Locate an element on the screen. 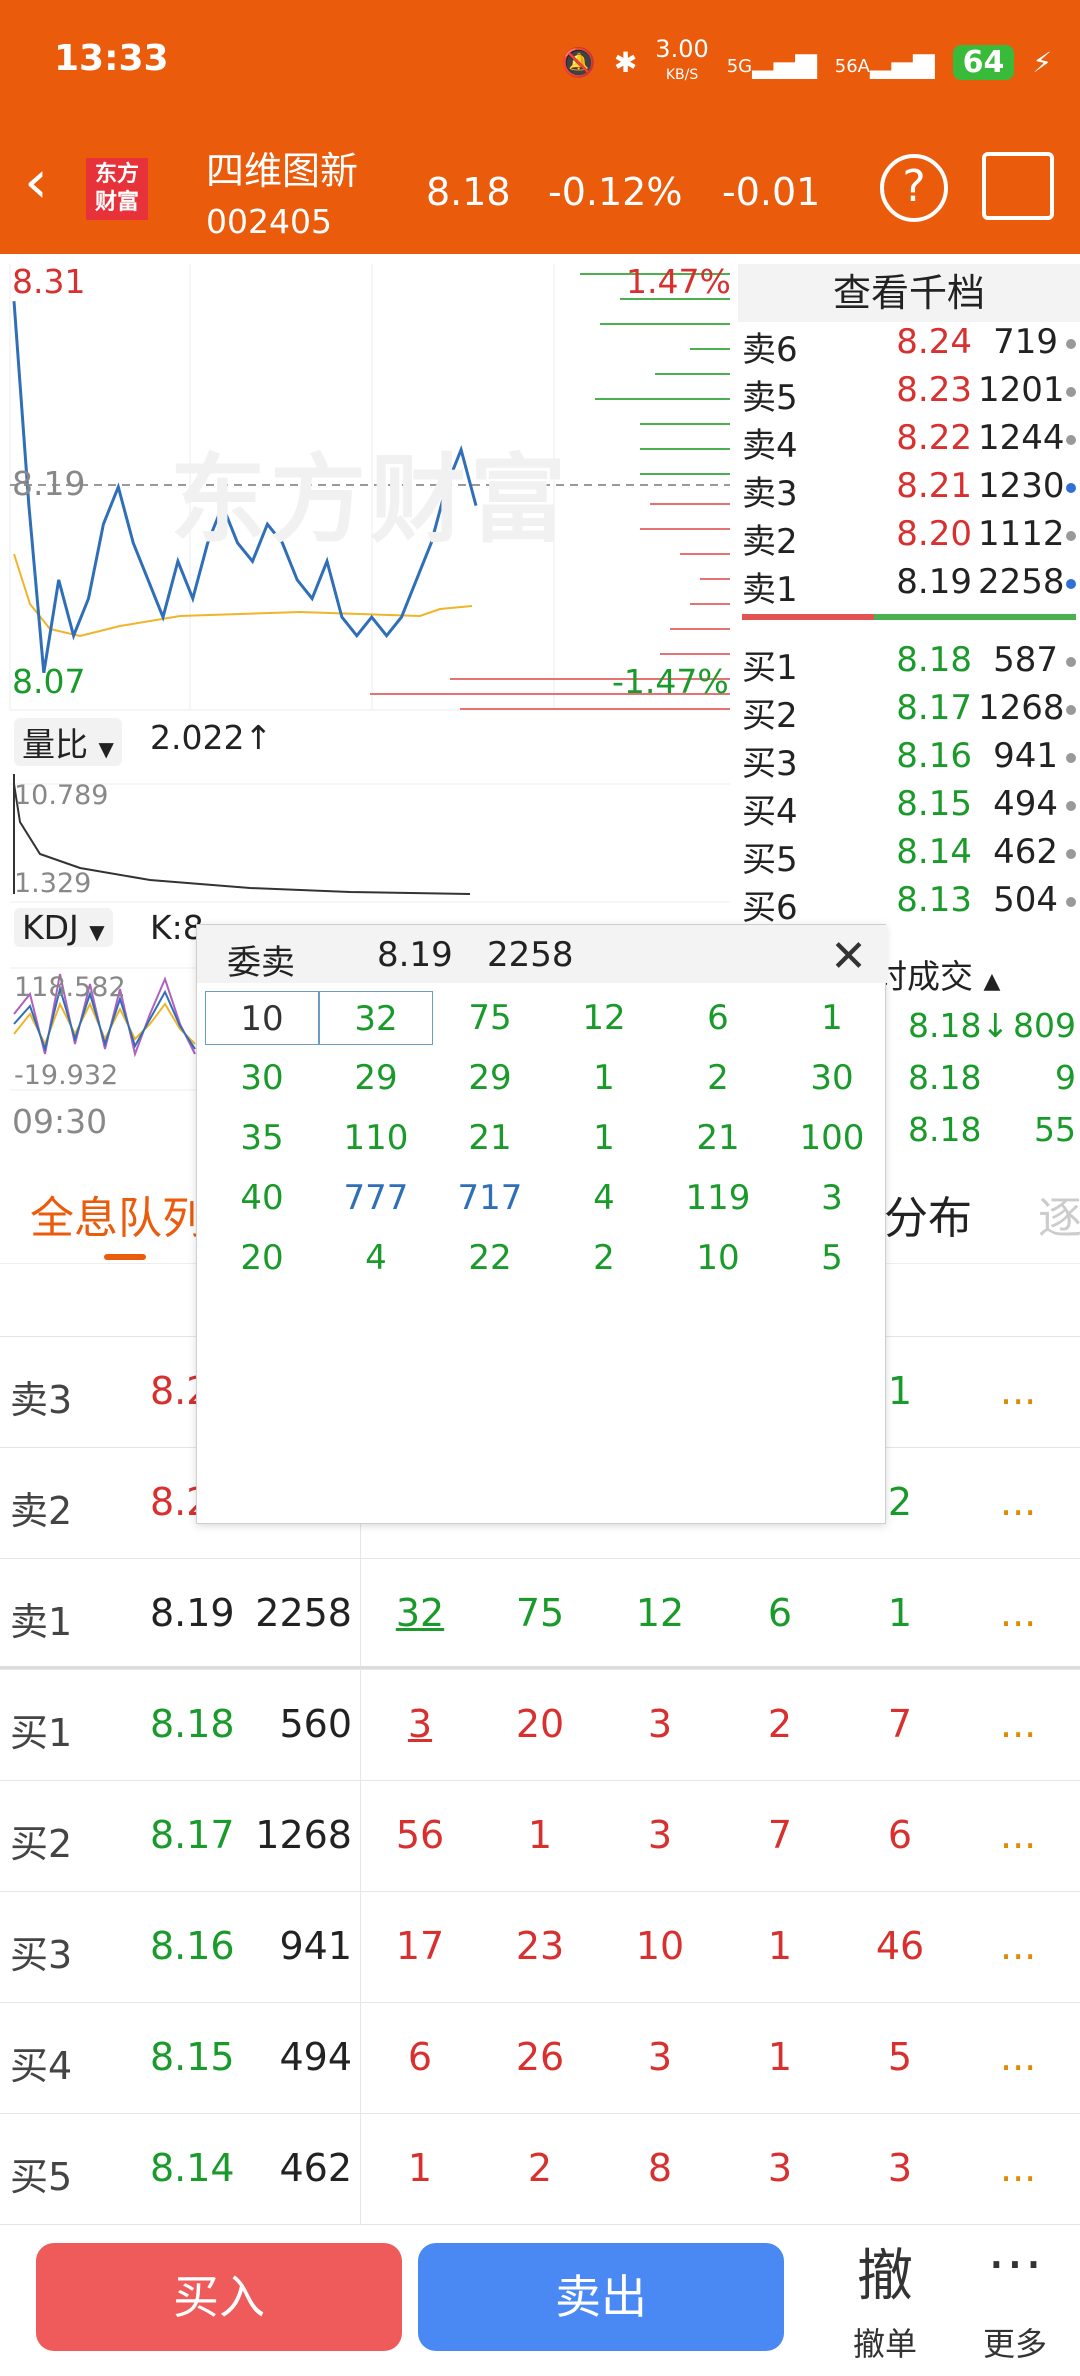  queue-cell: 10 is located at coordinates (660, 1946).